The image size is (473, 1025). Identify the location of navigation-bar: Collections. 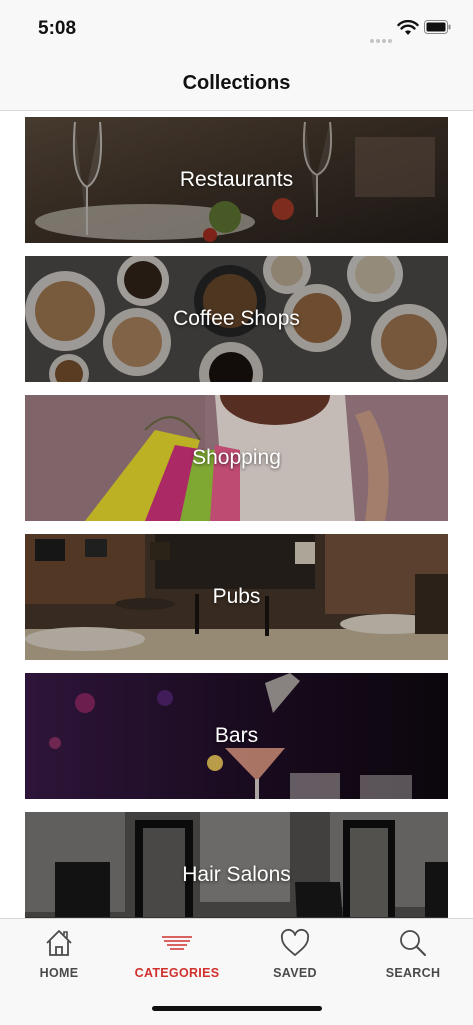
(236, 83).